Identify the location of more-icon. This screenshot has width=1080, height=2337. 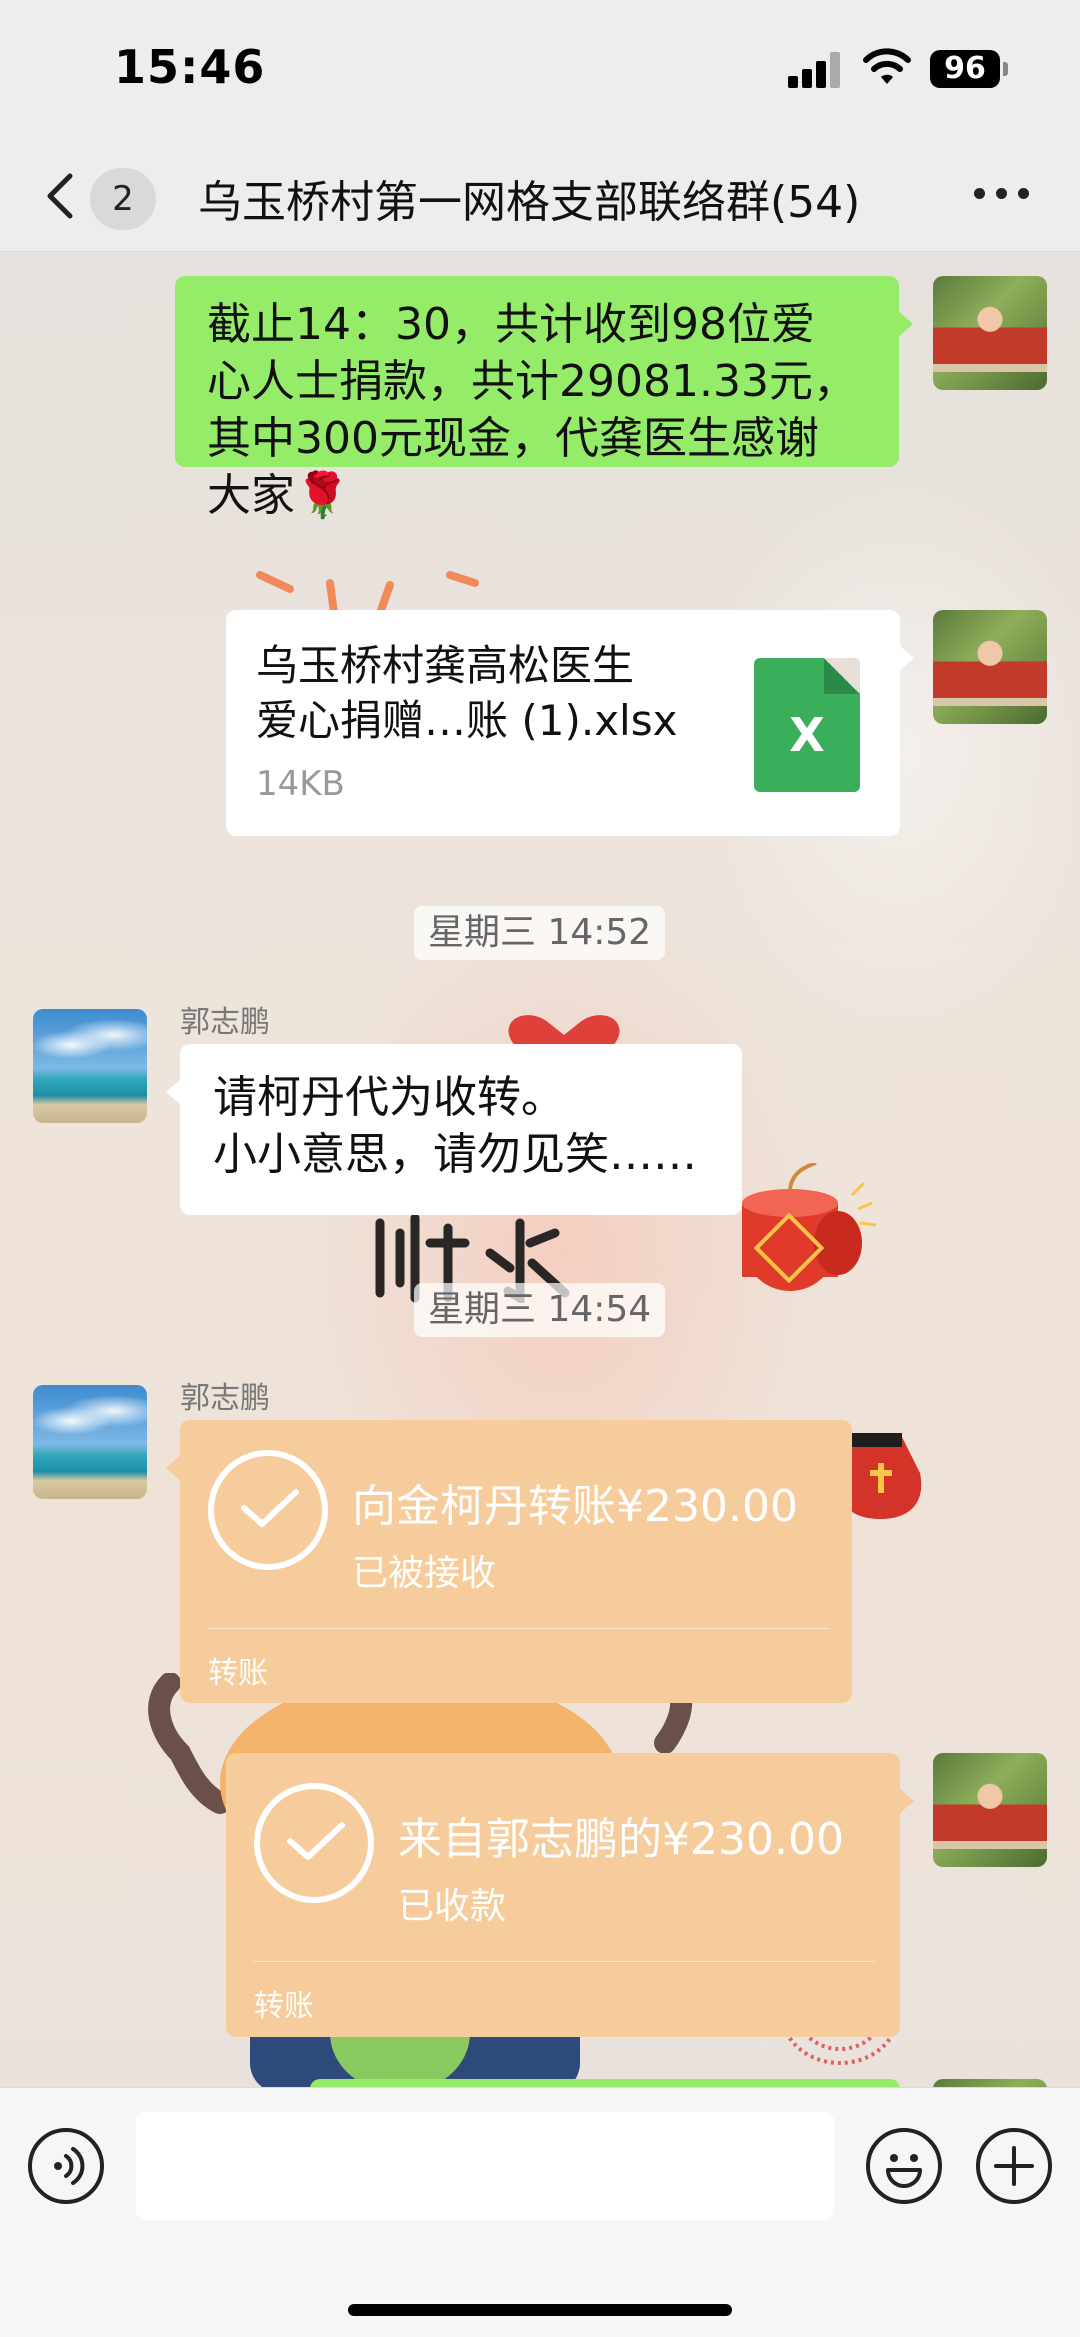
(1002, 195).